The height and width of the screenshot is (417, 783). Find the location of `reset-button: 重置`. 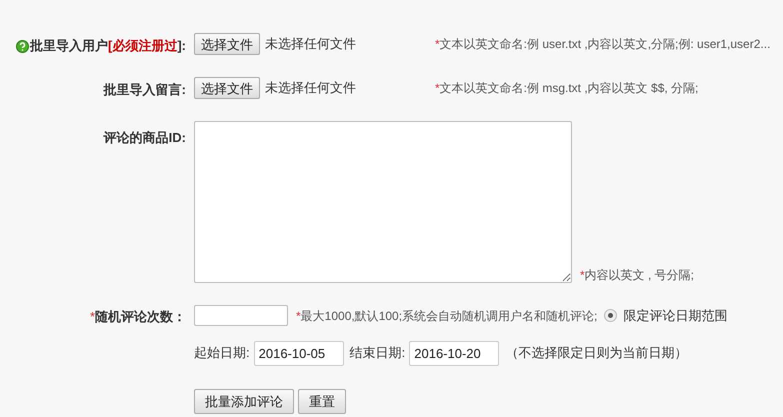

reset-button: 重置 is located at coordinates (322, 401).